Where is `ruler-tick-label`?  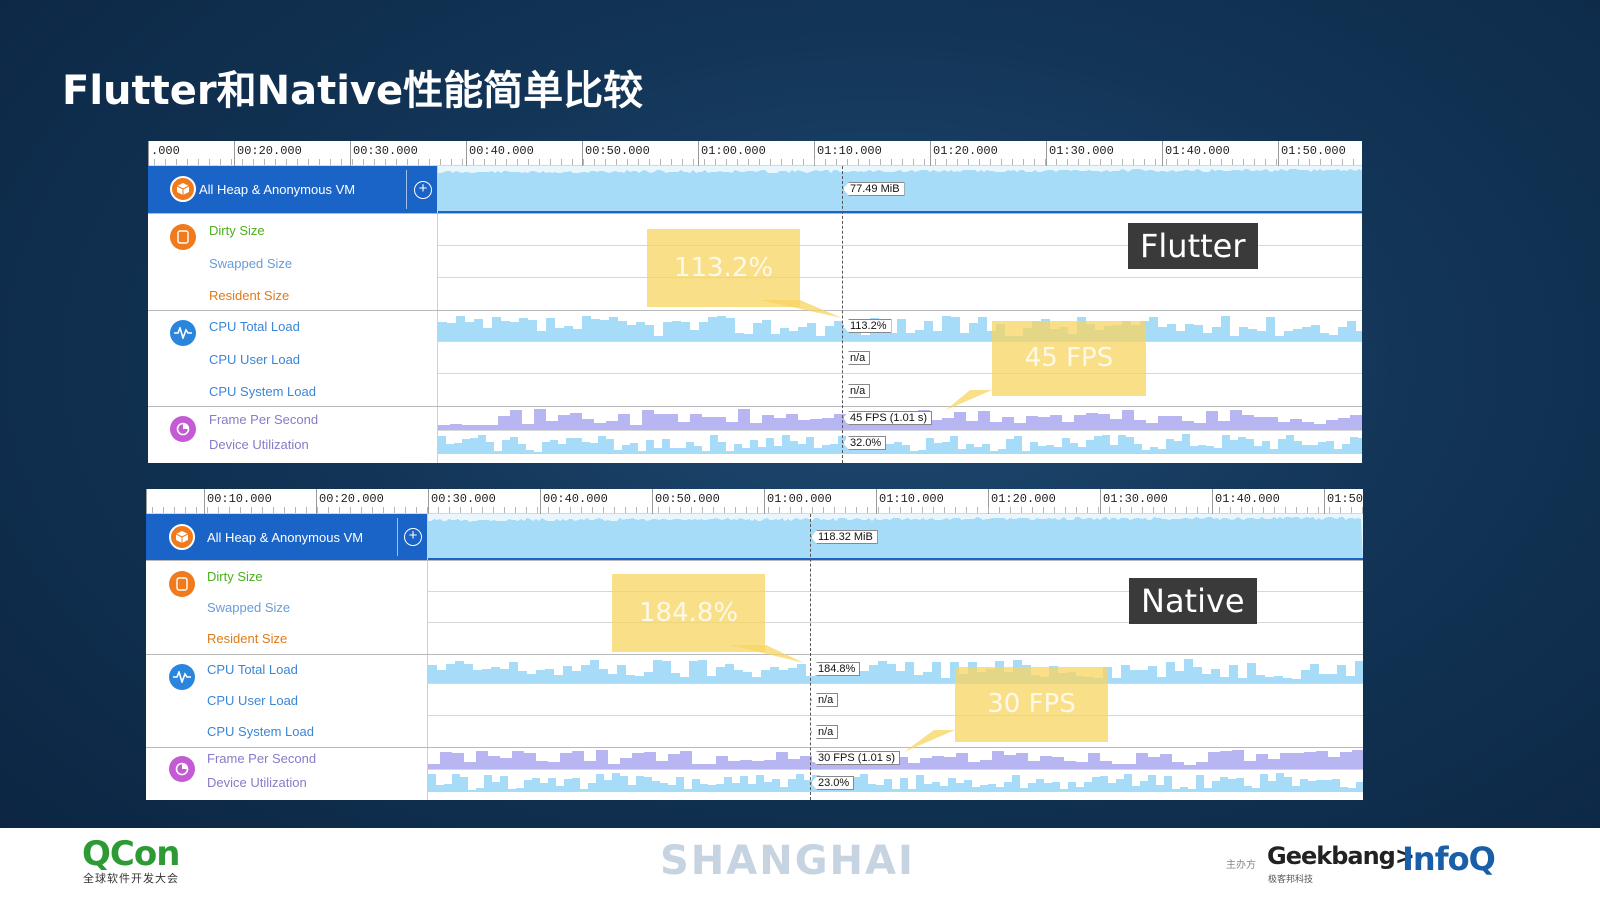 ruler-tick-label is located at coordinates (147, 501).